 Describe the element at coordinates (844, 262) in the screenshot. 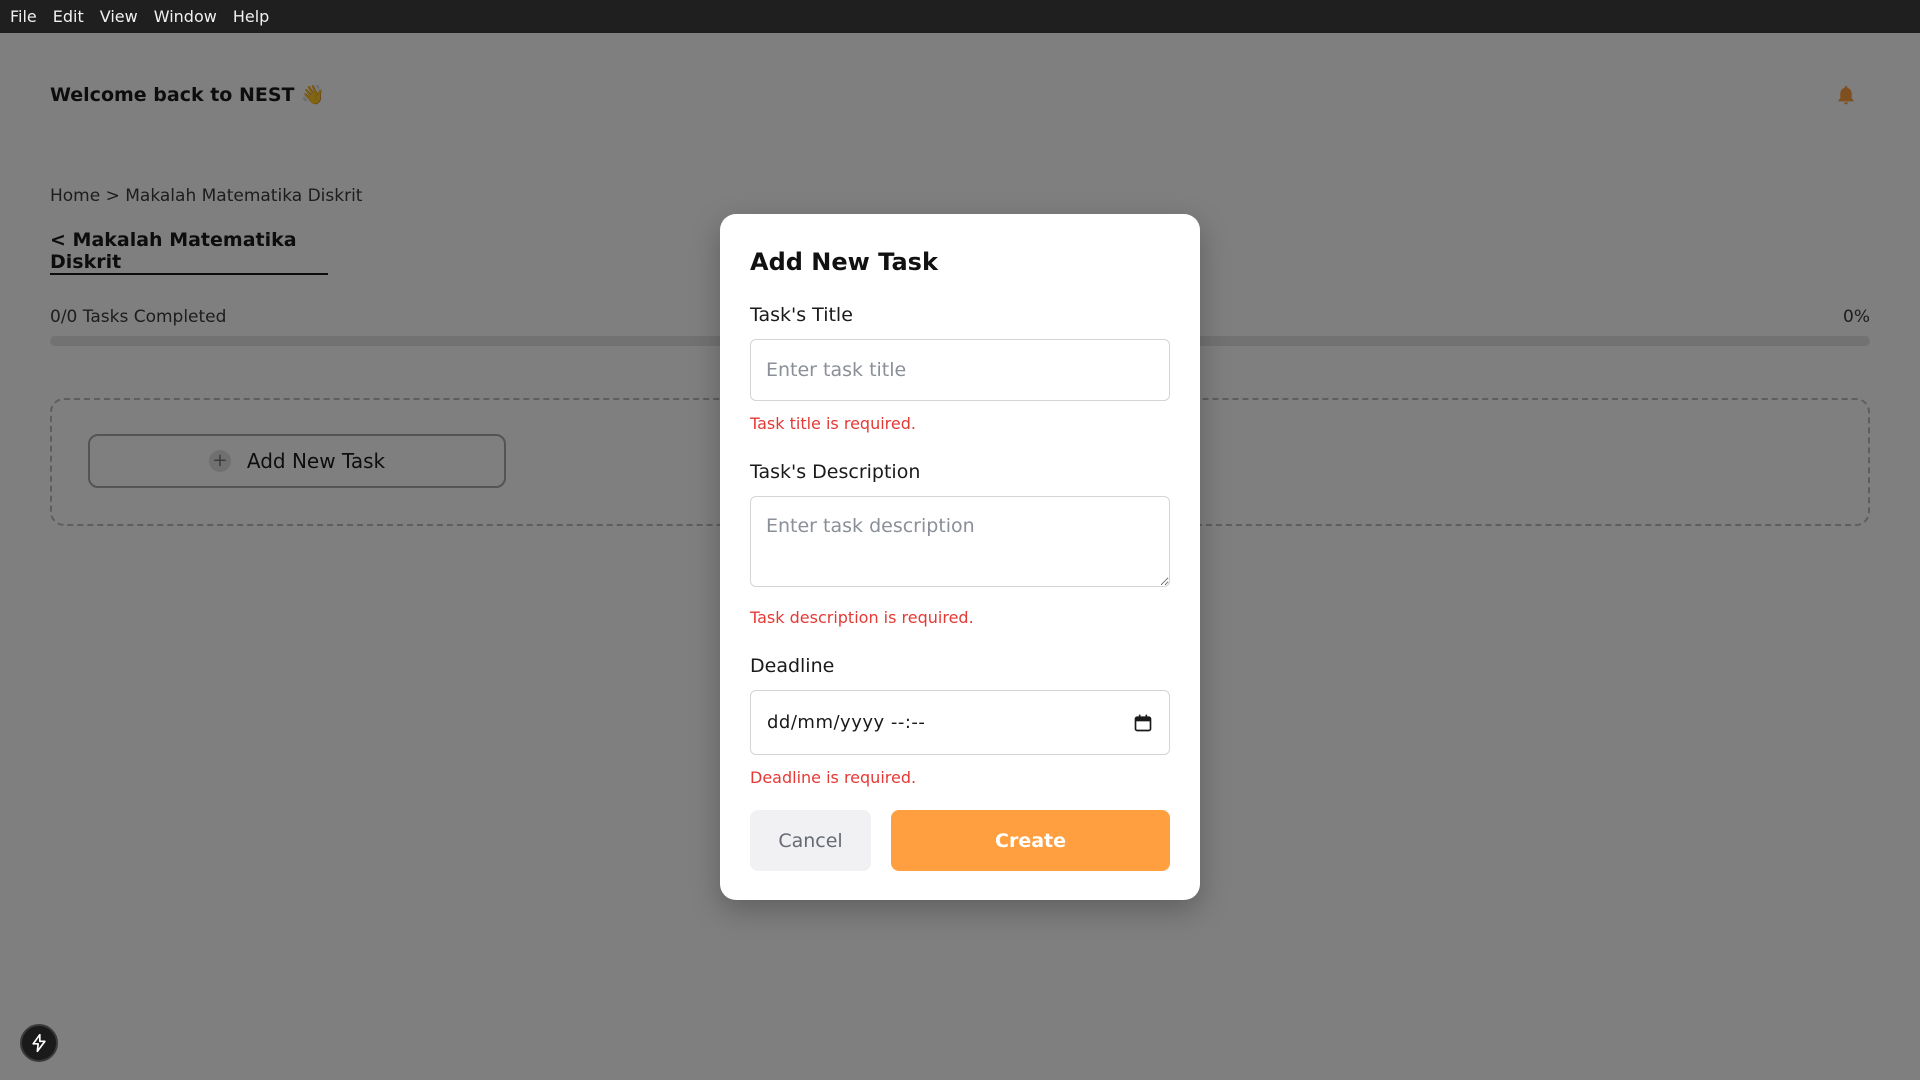

I see `modal-title: Add New Task` at that location.